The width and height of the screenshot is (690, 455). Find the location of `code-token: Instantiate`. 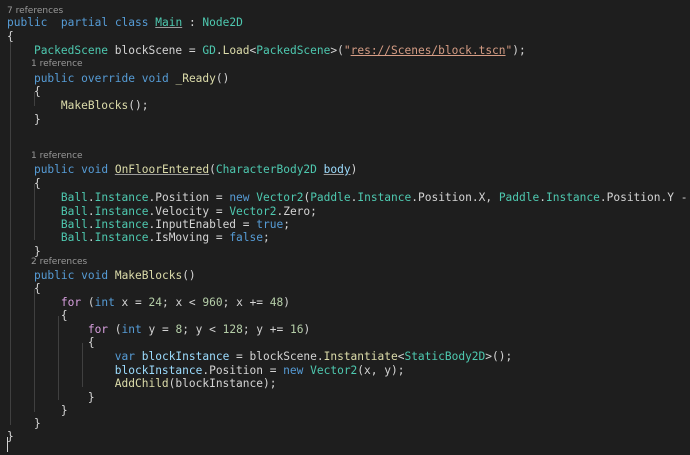

code-token: Instantiate is located at coordinates (360, 356).